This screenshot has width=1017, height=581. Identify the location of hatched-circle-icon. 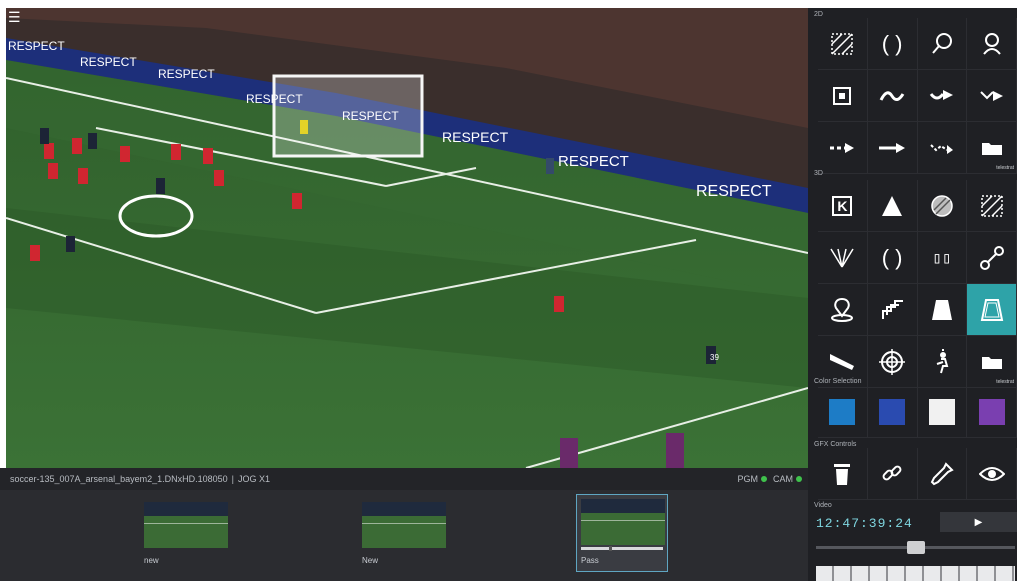
(942, 205).